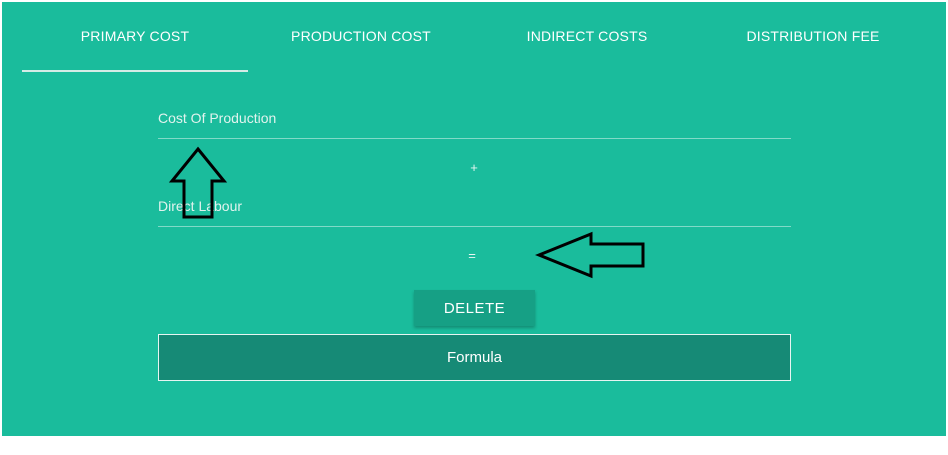  I want to click on direct-labour-field, so click(474, 206).